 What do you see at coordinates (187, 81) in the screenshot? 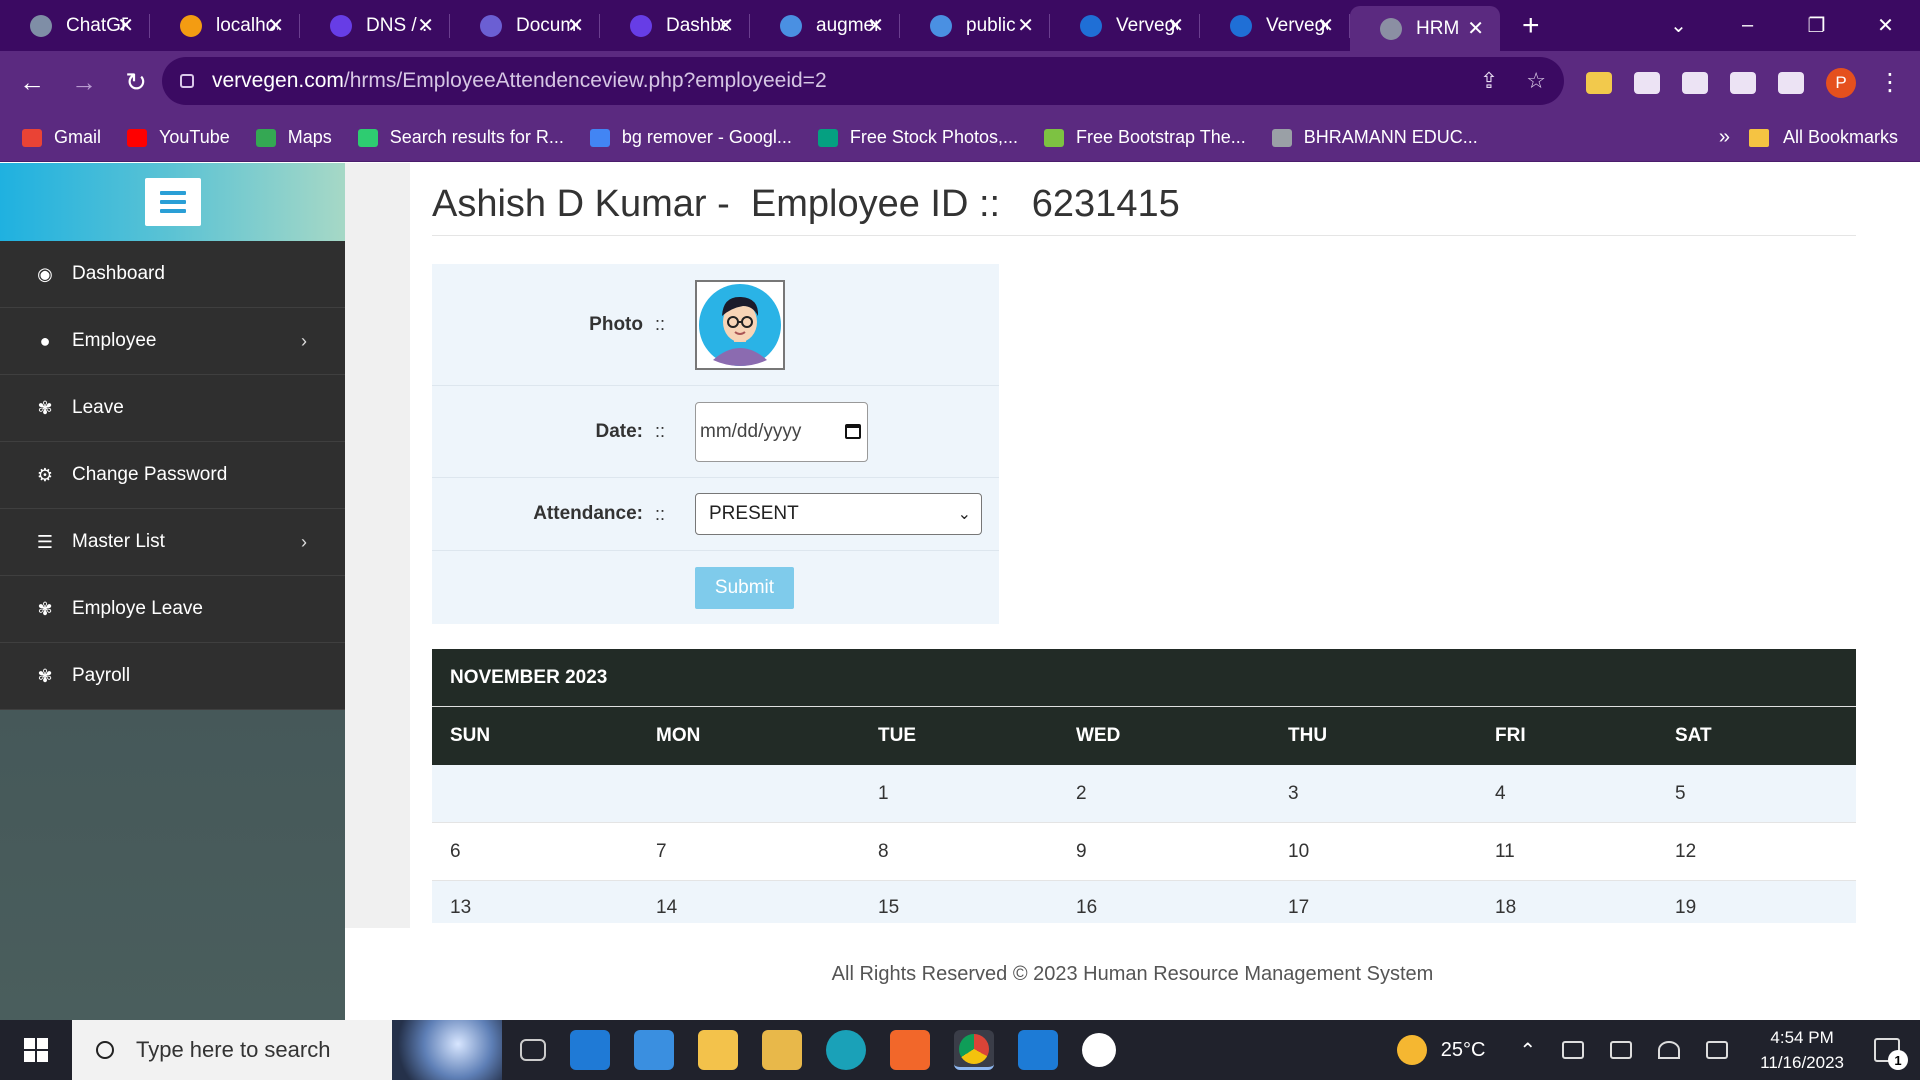
I see `lock-icon` at bounding box center [187, 81].